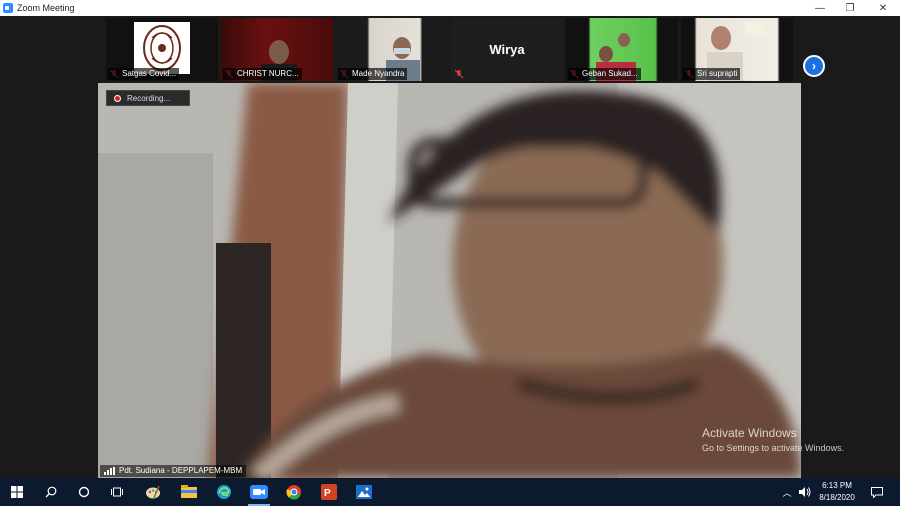 The image size is (900, 506). I want to click on microphone-muted-icon, so click(459, 74).